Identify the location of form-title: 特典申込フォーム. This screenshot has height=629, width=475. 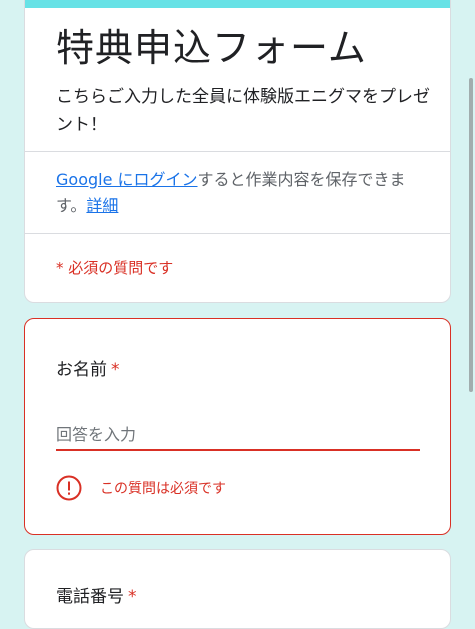
(211, 48).